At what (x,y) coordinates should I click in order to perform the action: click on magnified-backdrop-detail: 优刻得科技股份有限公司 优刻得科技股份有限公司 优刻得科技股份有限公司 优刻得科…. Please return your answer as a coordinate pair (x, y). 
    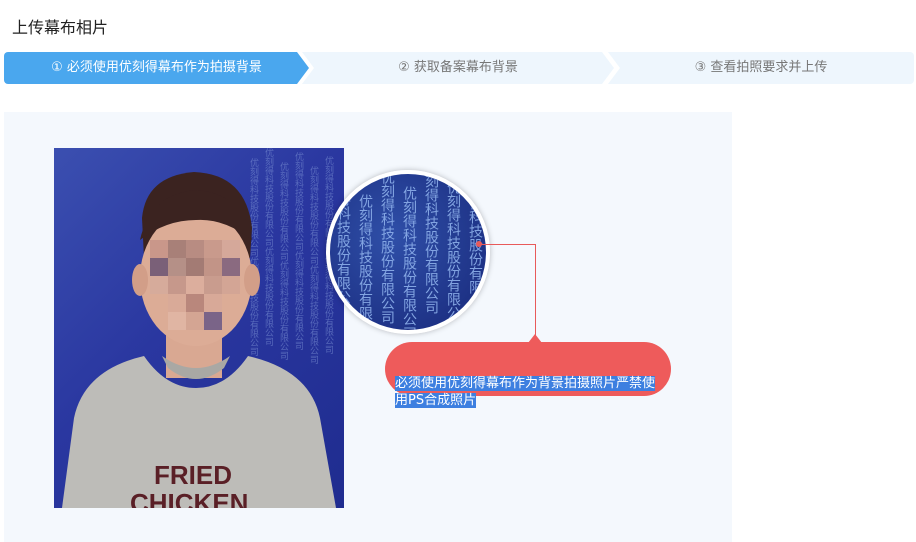
    Looking at the image, I should click on (408, 252).